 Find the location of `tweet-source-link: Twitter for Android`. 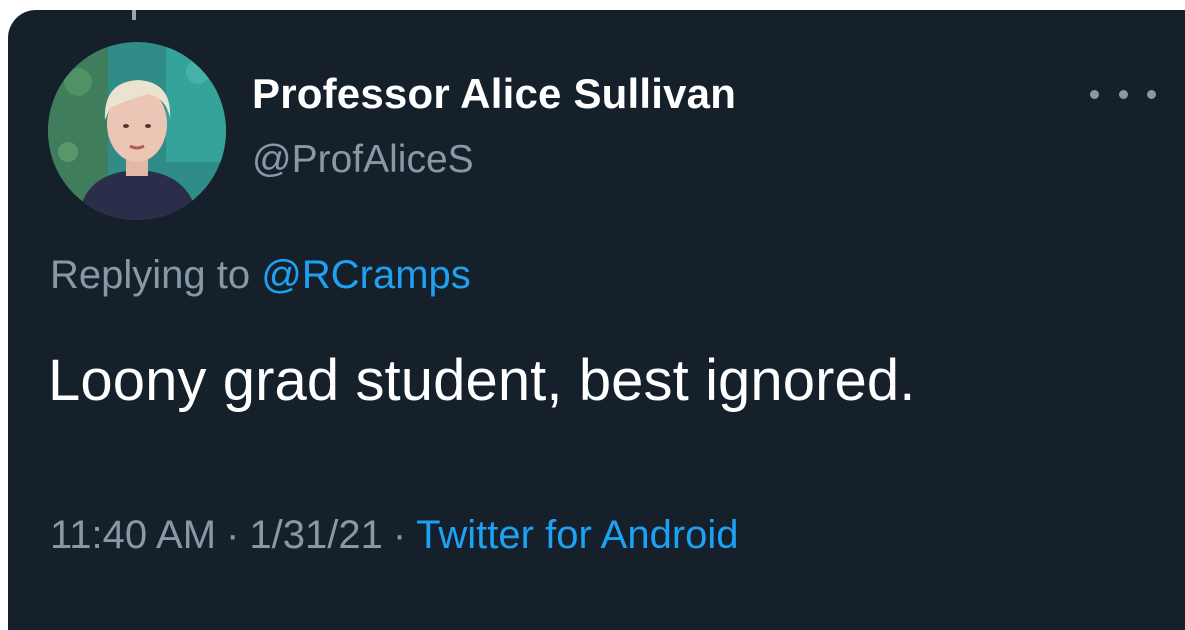

tweet-source-link: Twitter for Android is located at coordinates (577, 535).